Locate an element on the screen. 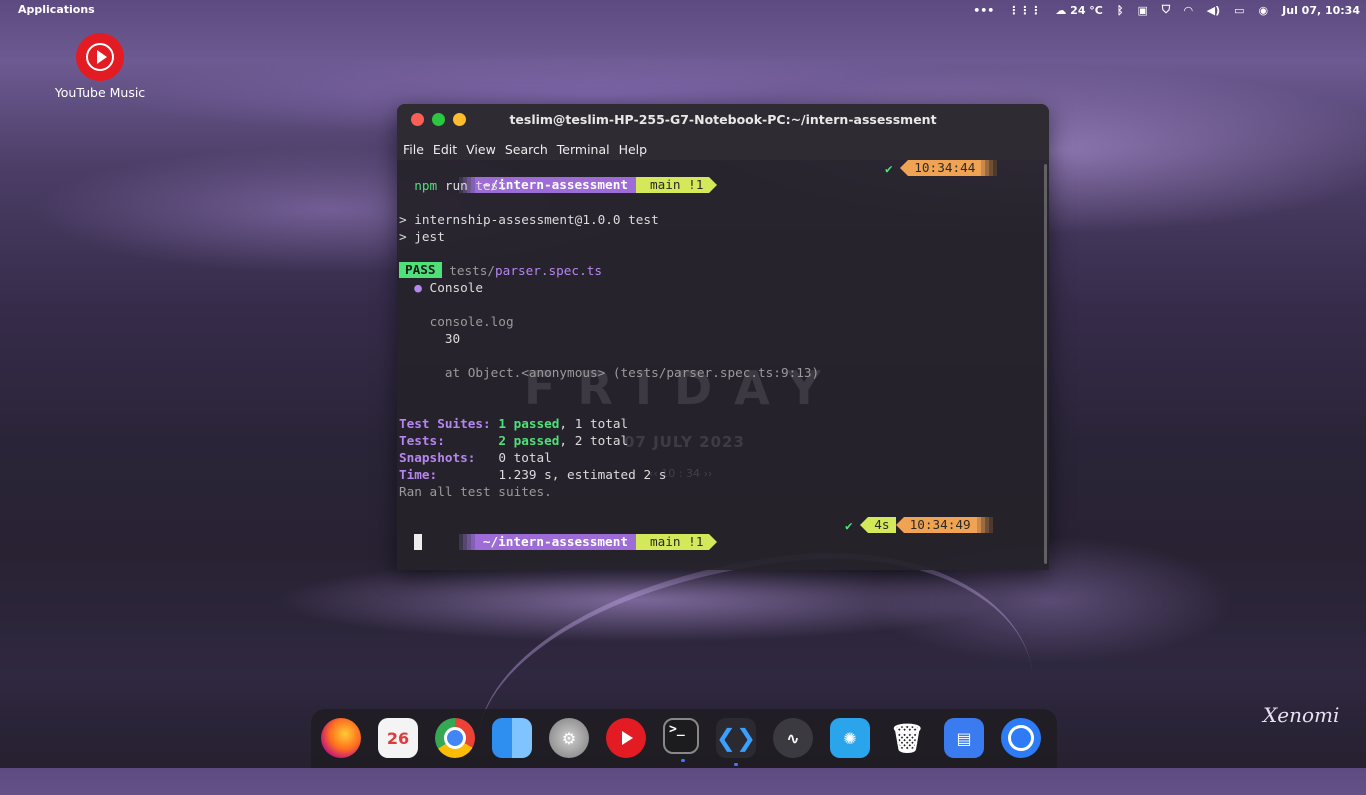 This screenshot has height=795, width=1366. user-icon: ◉ is located at coordinates (1264, 10).